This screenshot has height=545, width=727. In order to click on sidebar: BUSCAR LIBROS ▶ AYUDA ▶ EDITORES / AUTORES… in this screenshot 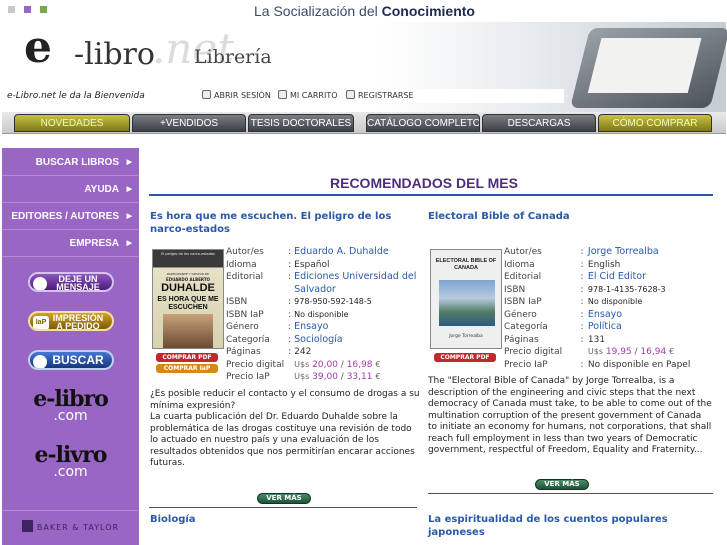, I will do `click(70, 346)`.